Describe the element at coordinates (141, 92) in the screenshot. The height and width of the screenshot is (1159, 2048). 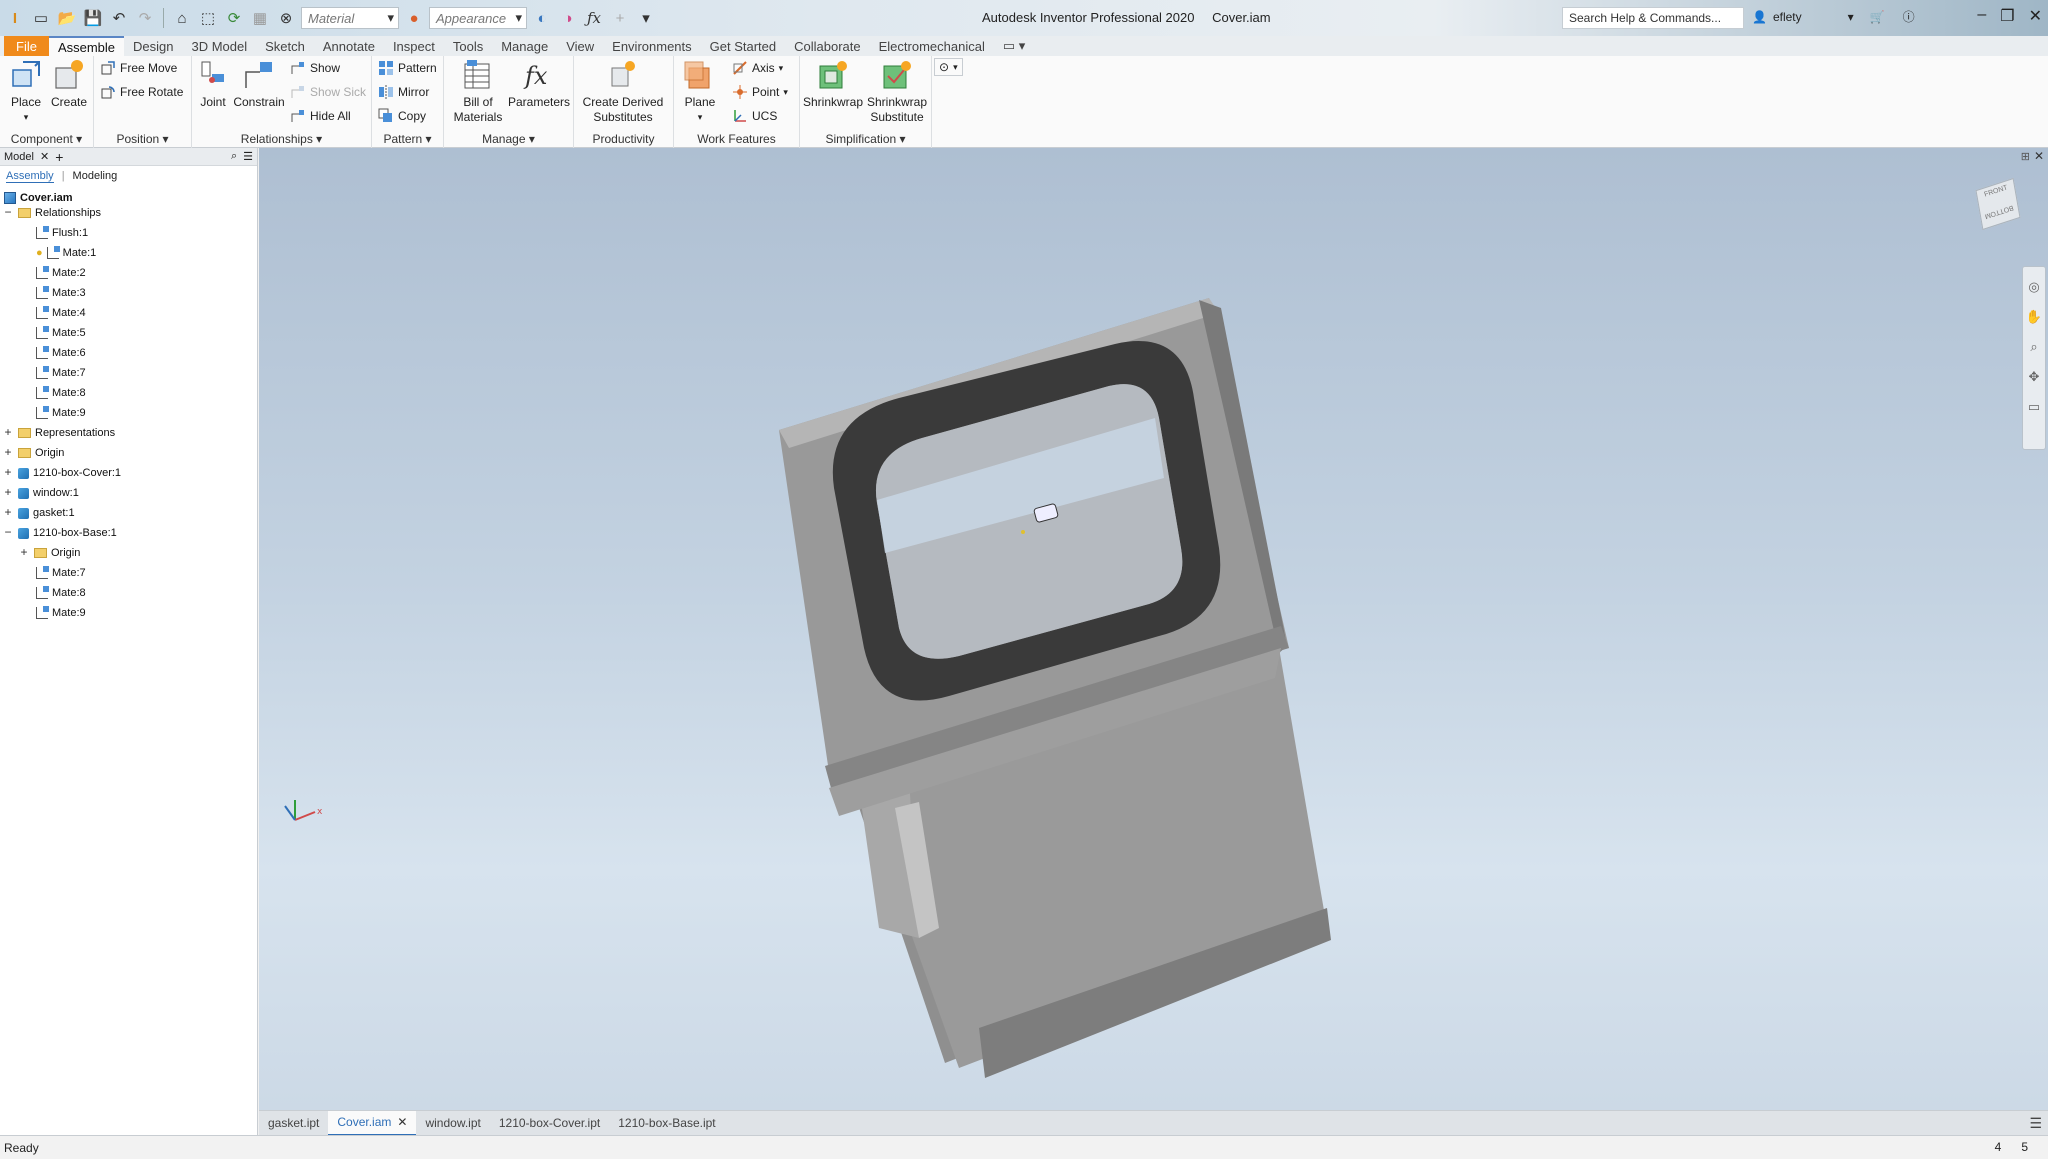
I see `free-rotate-button: Free Rotate` at that location.